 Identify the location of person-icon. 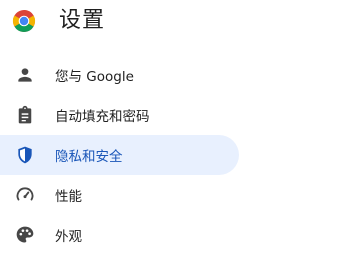
(25, 75).